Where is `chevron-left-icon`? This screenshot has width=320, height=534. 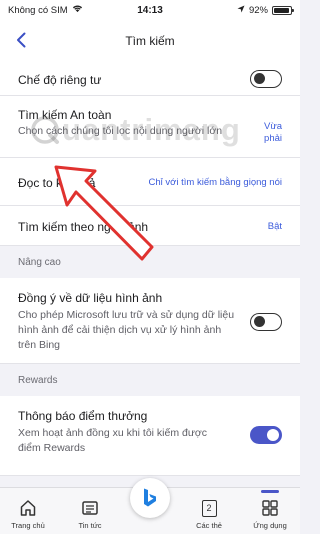
chevron-left-icon is located at coordinates (21, 40).